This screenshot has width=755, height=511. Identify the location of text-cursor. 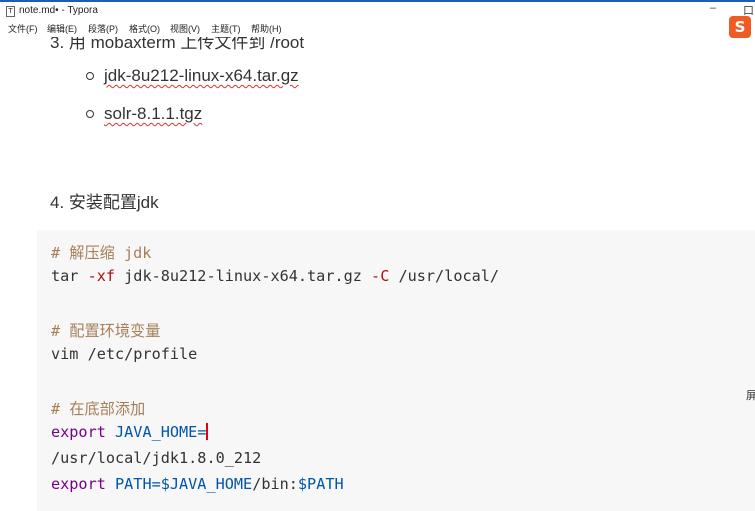
(207, 431).